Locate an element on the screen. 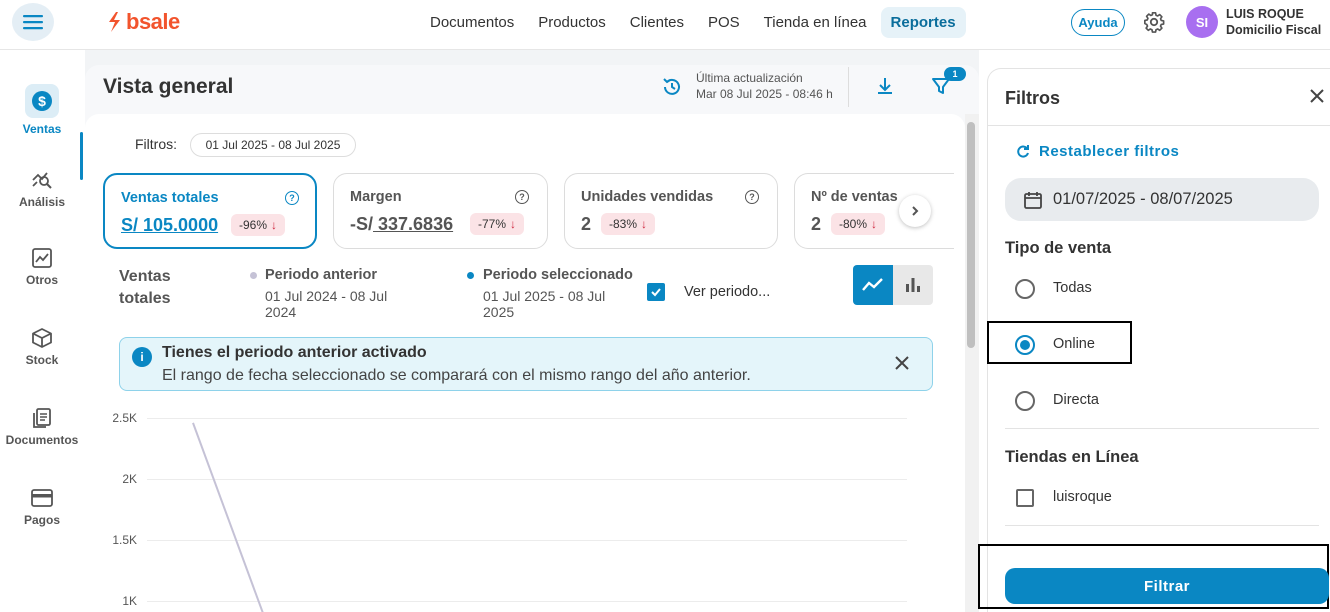 The height and width of the screenshot is (612, 1330). brand-logo: bsale is located at coordinates (143, 22).